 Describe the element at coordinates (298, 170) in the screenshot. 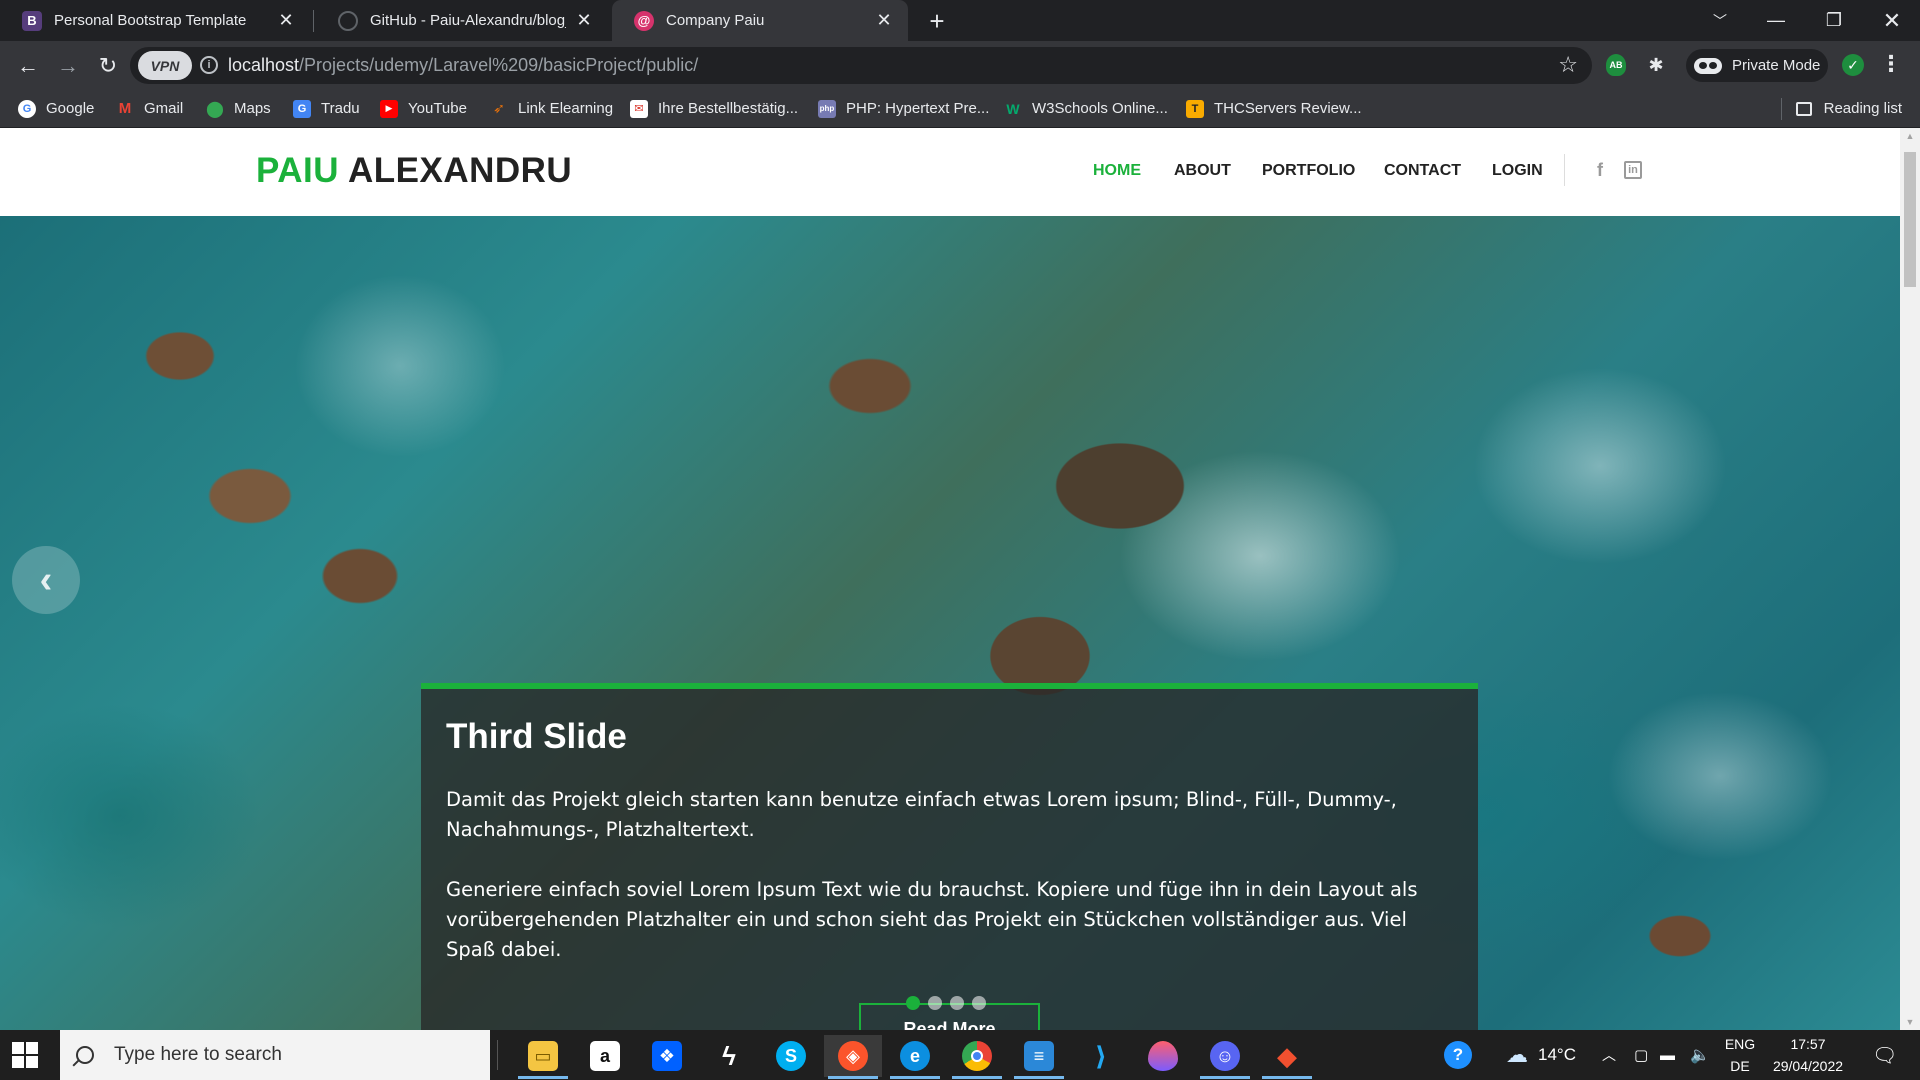

I see `logo-accent: PAIU` at that location.